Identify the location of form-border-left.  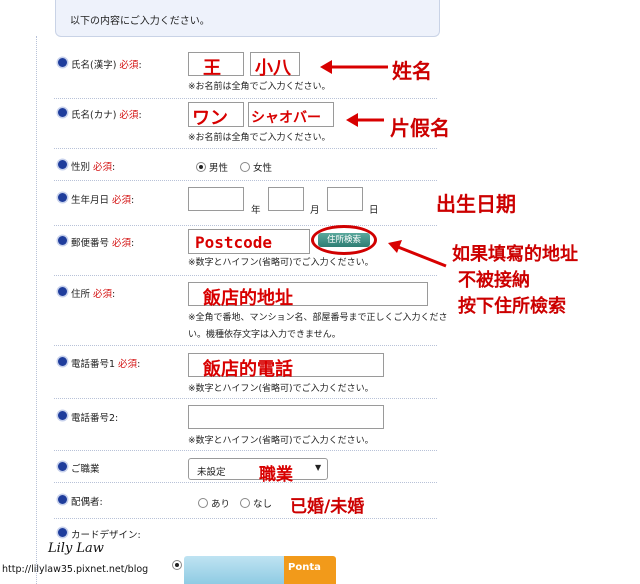
(36, 310).